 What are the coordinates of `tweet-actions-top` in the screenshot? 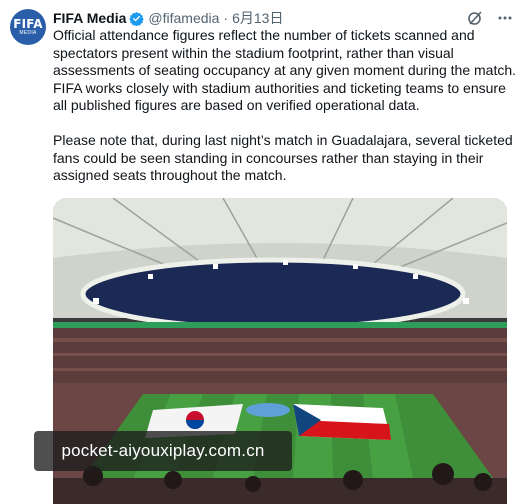 It's located at (490, 18).